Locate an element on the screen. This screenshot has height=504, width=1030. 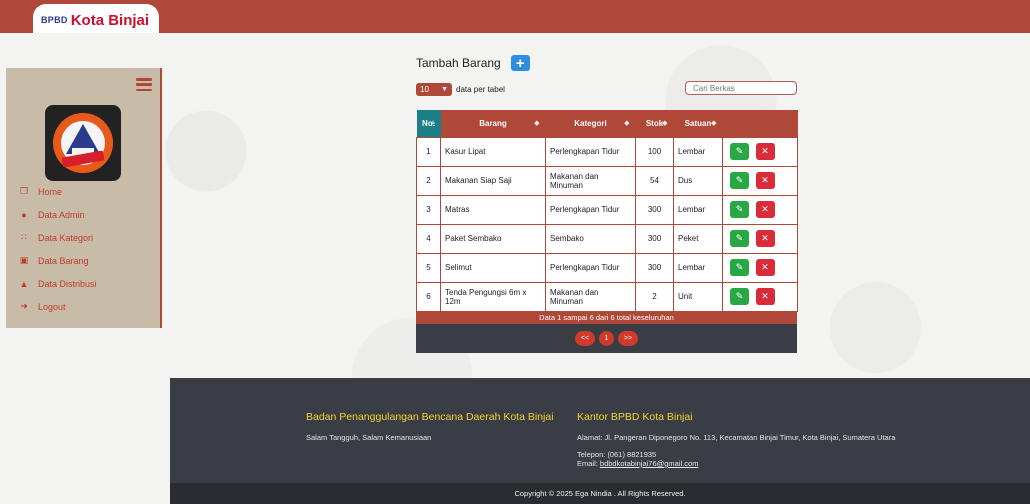
users-icon: ∷ is located at coordinates (24, 237).